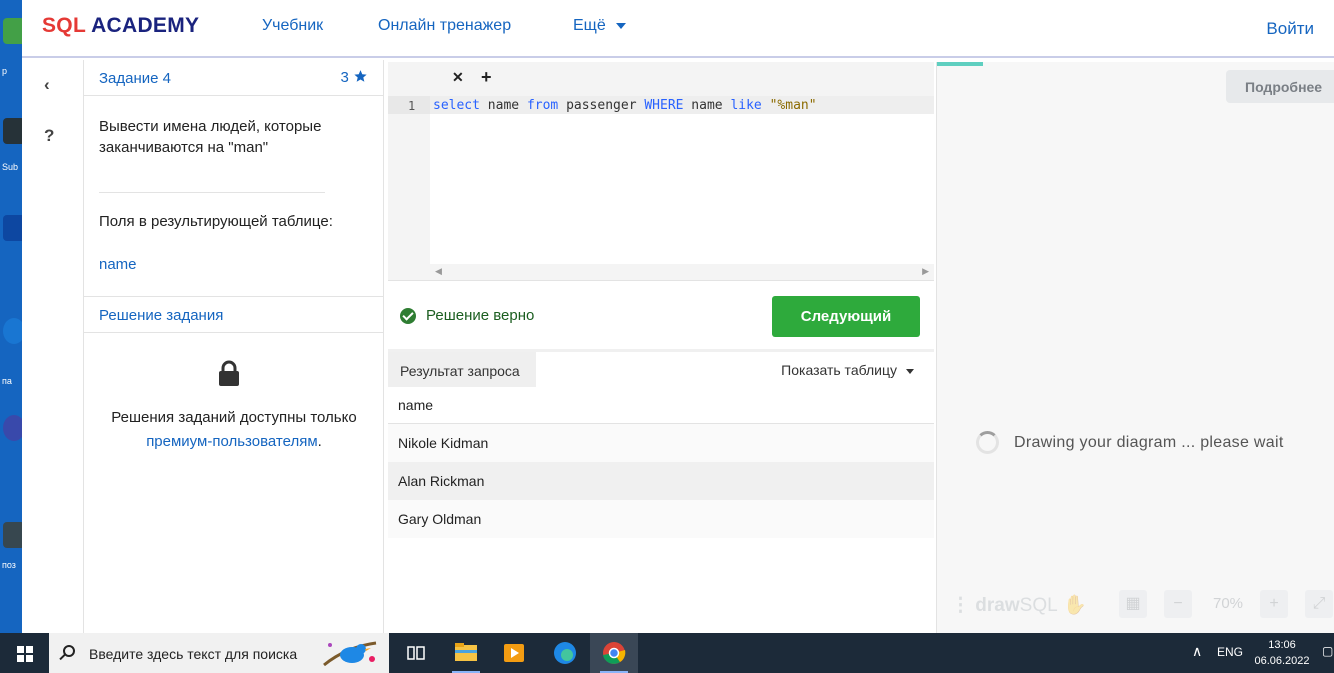  What do you see at coordinates (1019, 605) in the screenshot?
I see `drawsql-logo: ⋮ drawSQL ✋` at bounding box center [1019, 605].